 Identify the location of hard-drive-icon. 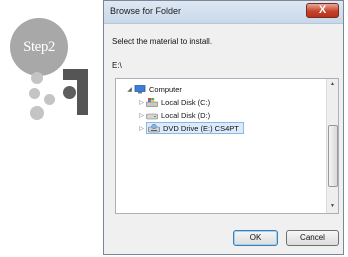
(152, 115).